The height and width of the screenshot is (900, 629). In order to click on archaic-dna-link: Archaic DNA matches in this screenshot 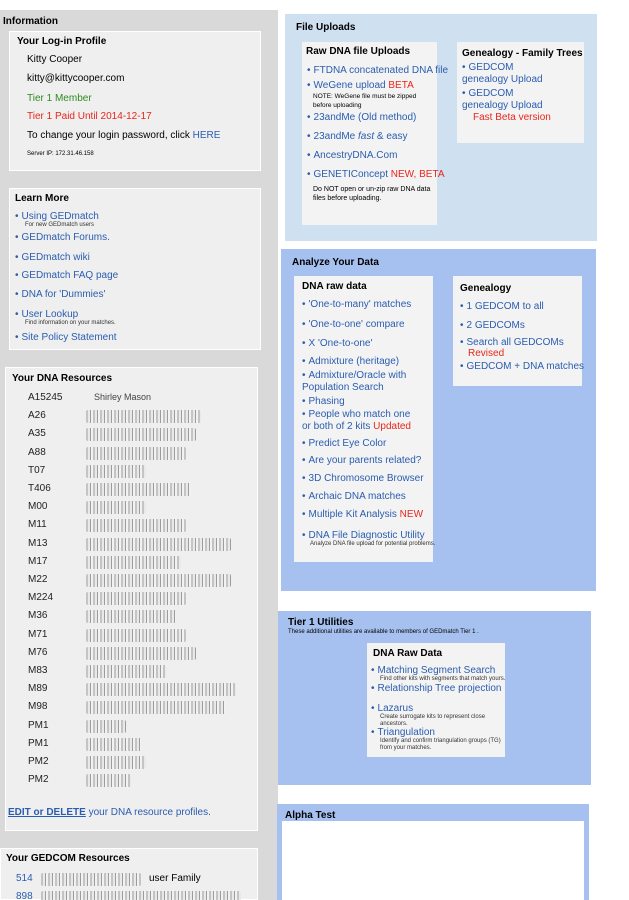, I will do `click(354, 496)`.